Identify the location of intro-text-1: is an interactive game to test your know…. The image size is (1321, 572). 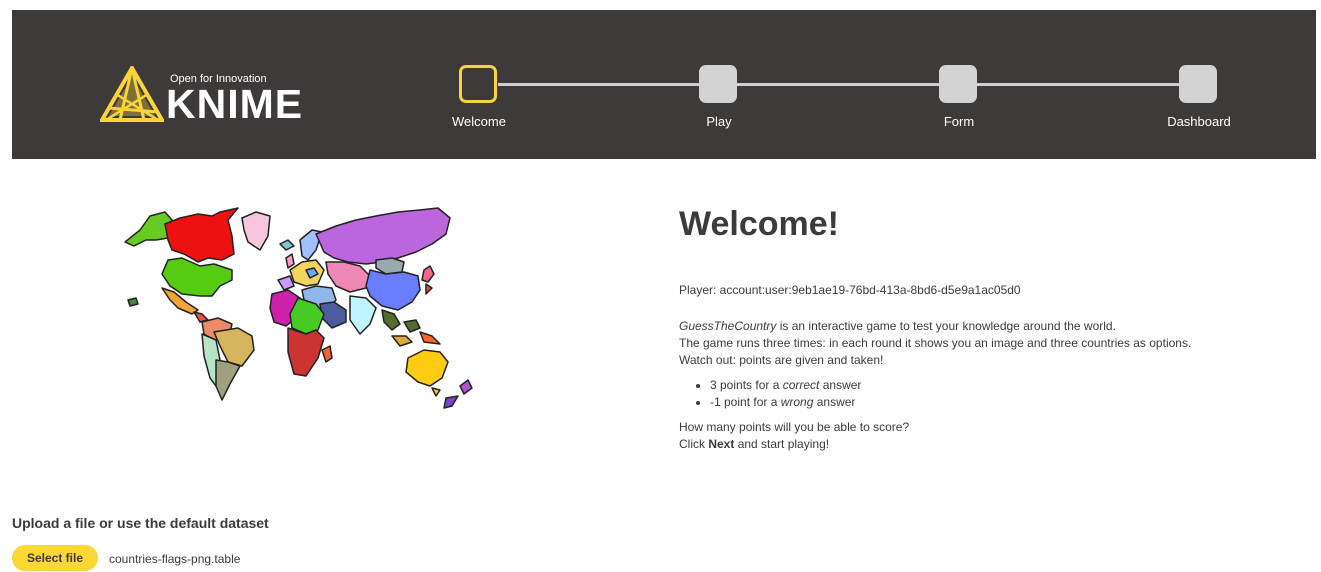
(946, 326).